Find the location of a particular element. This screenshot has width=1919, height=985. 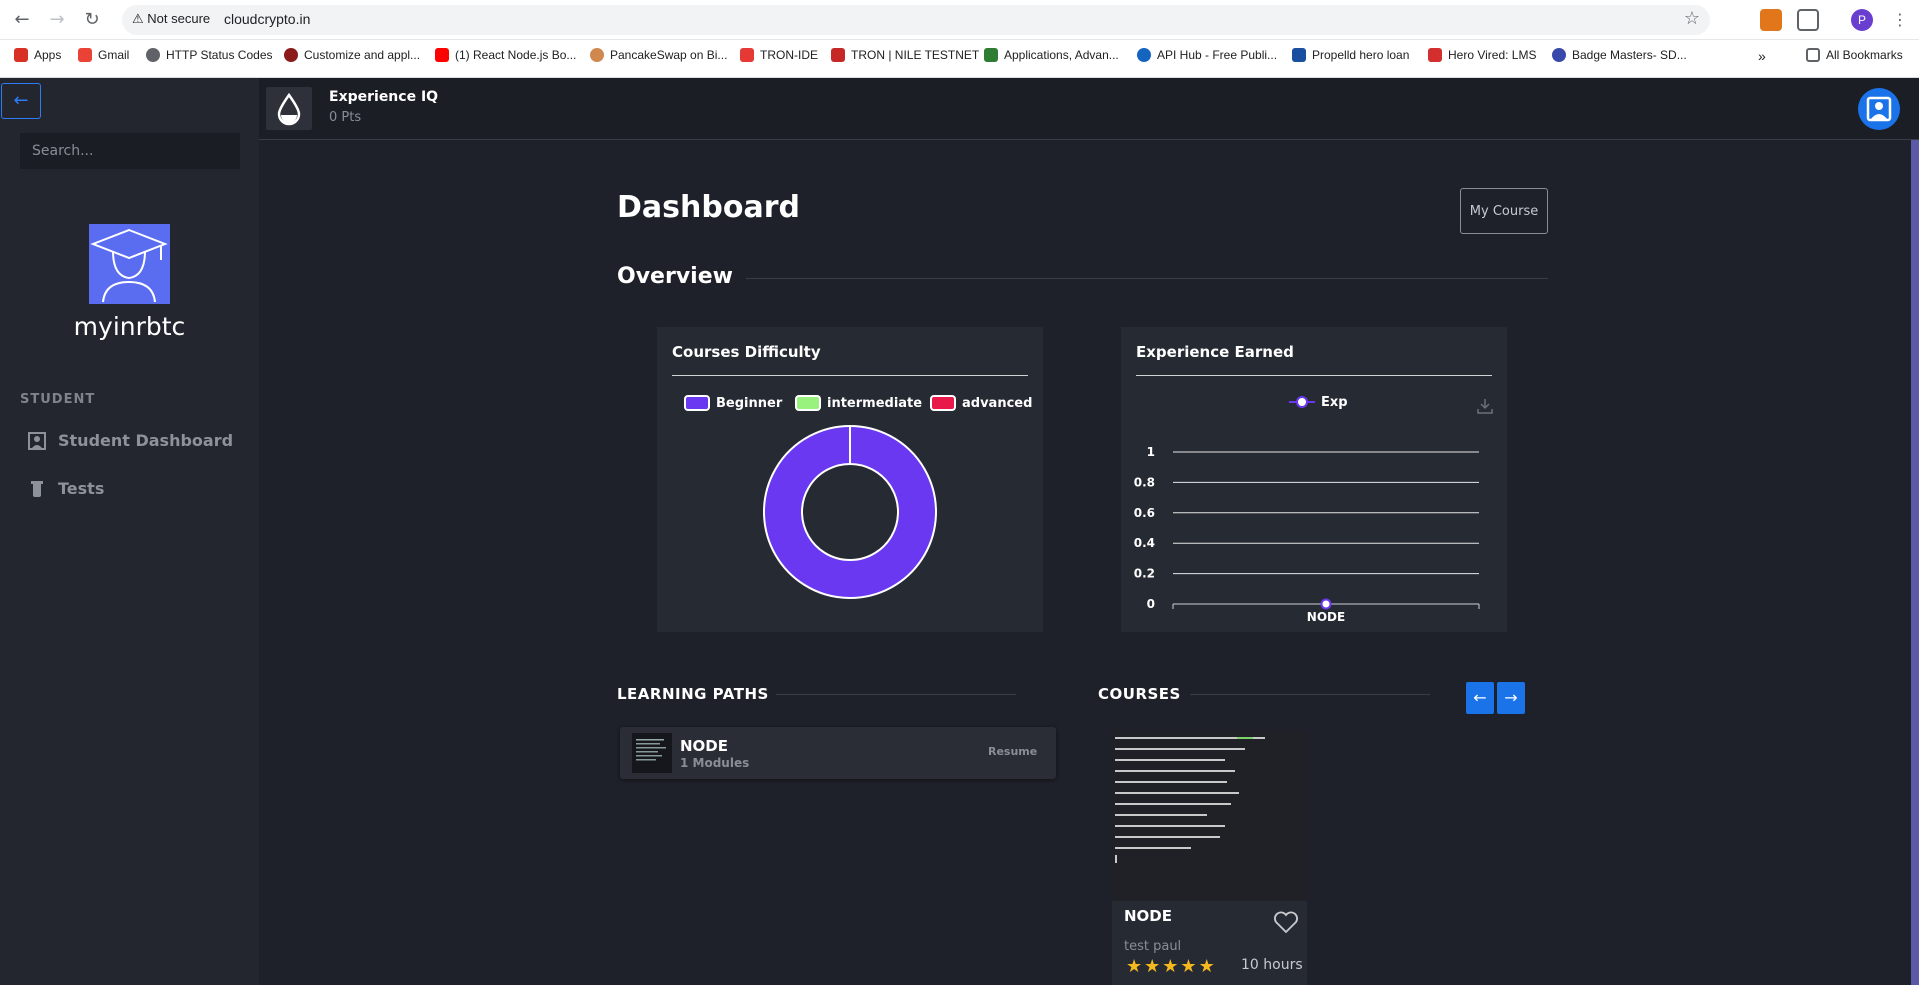

water-drop-icon is located at coordinates (289, 109).